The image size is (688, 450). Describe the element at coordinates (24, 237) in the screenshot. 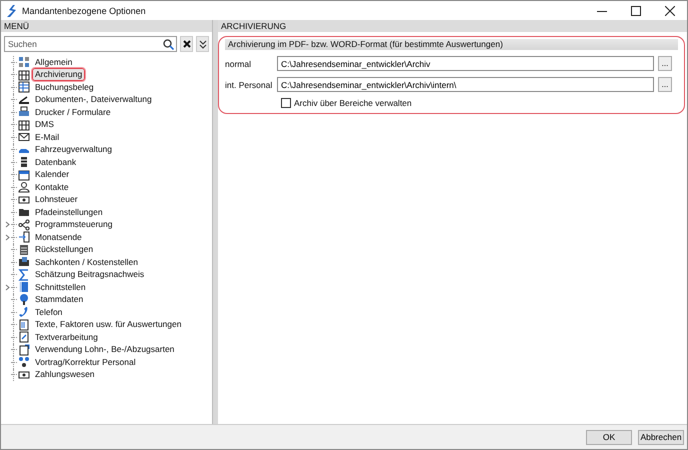

I see `exit-icon` at that location.